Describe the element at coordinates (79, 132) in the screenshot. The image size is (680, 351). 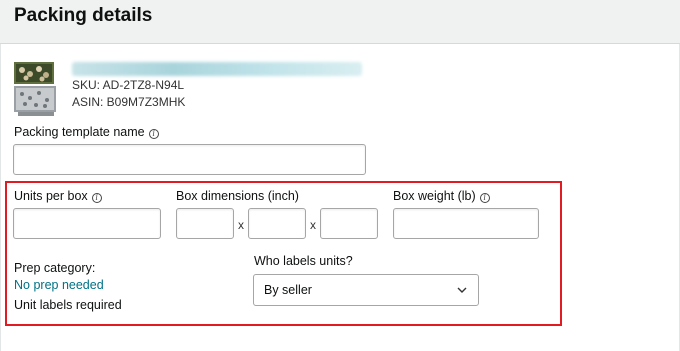
I see `packing-template-label-text: Packing template name` at that location.